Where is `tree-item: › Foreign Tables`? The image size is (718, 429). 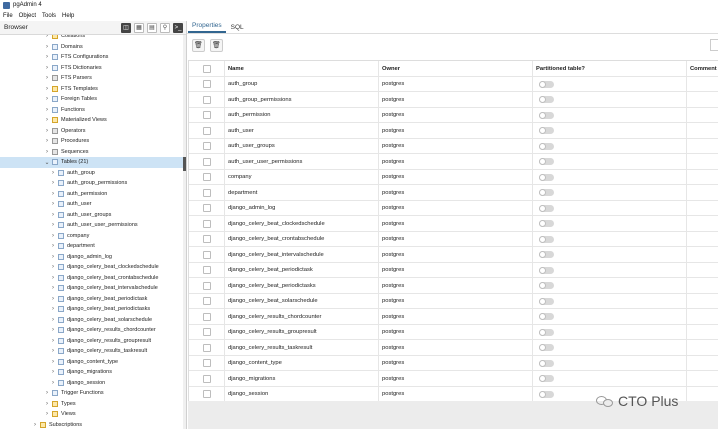 tree-item: › Foreign Tables is located at coordinates (91, 99).